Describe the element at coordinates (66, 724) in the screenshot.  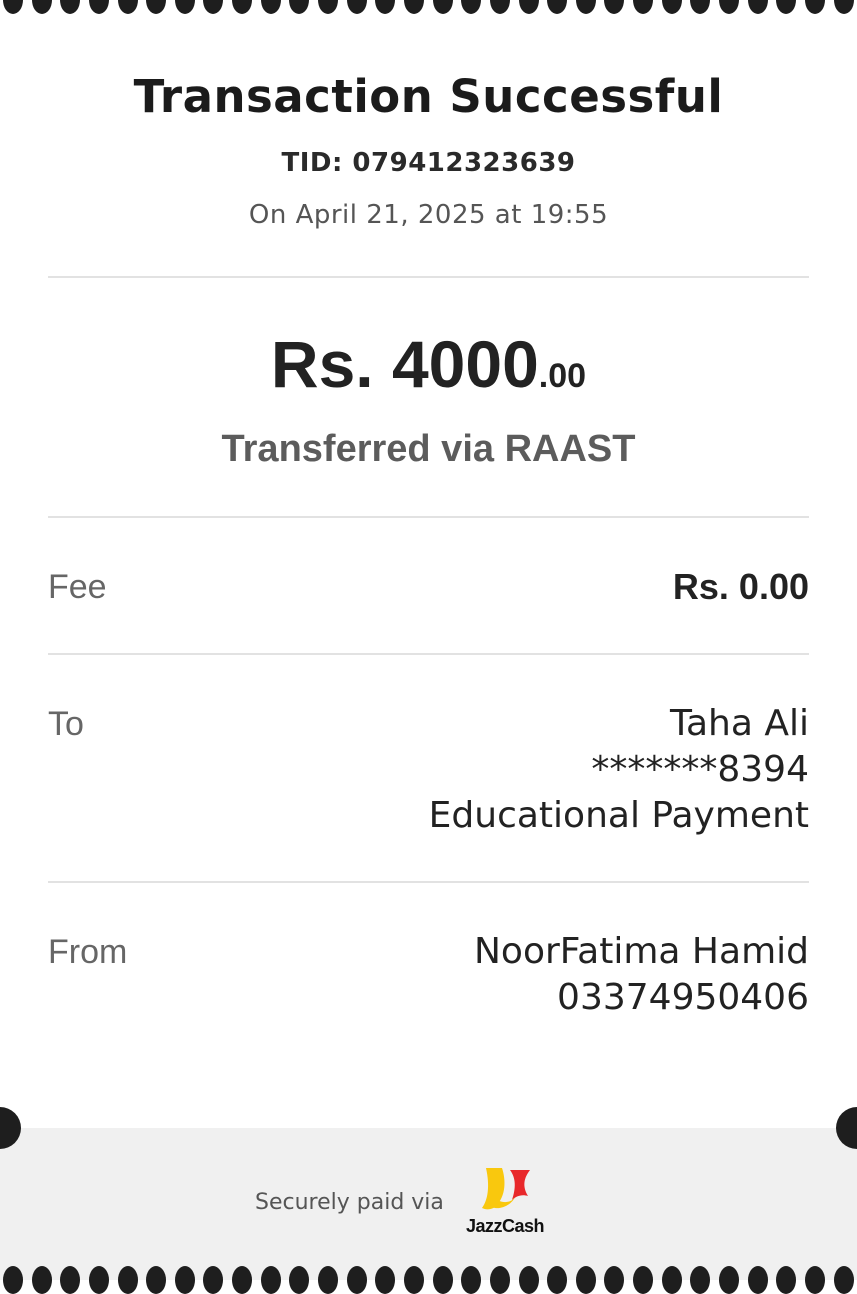
I see `to-label: To` at that location.